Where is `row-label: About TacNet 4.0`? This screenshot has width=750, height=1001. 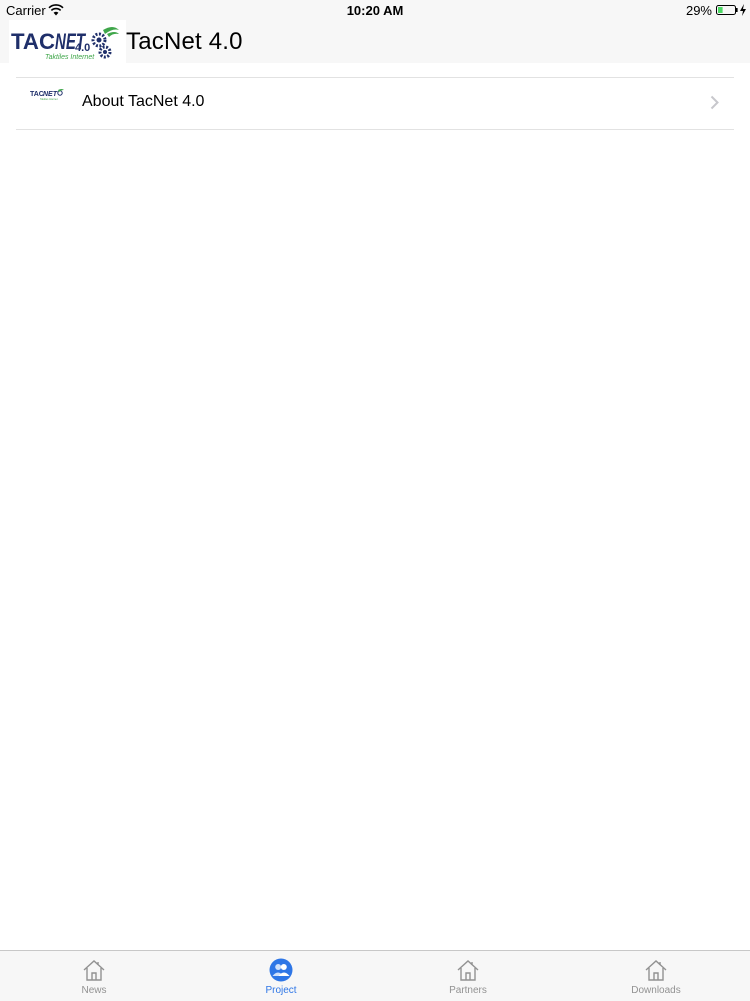 row-label: About TacNet 4.0 is located at coordinates (143, 101).